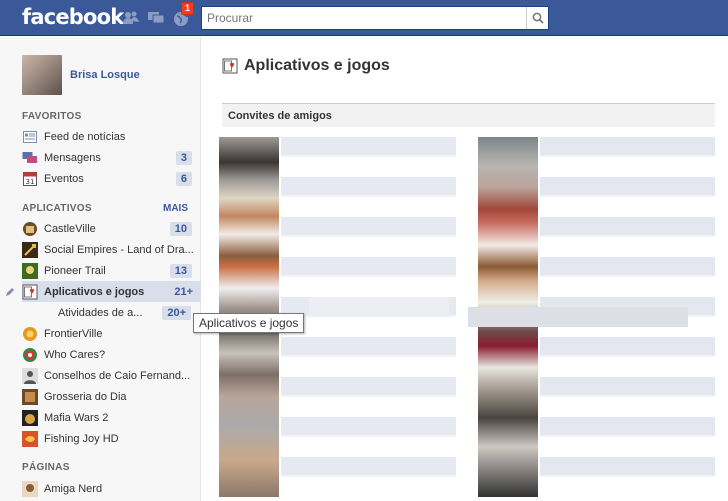  What do you see at coordinates (81, 438) in the screenshot?
I see `sidebar-item-label: Fishing Joy HD` at bounding box center [81, 438].